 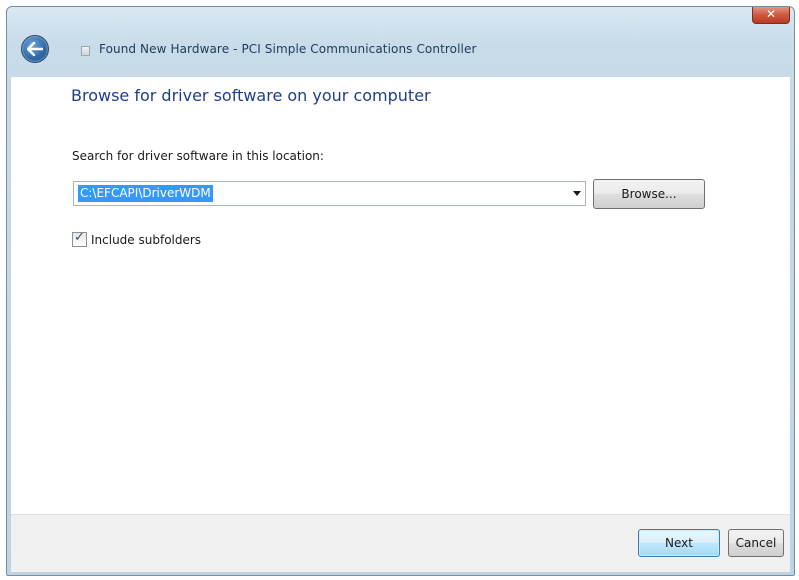 What do you see at coordinates (577, 193) in the screenshot?
I see `chevron-down-icon` at bounding box center [577, 193].